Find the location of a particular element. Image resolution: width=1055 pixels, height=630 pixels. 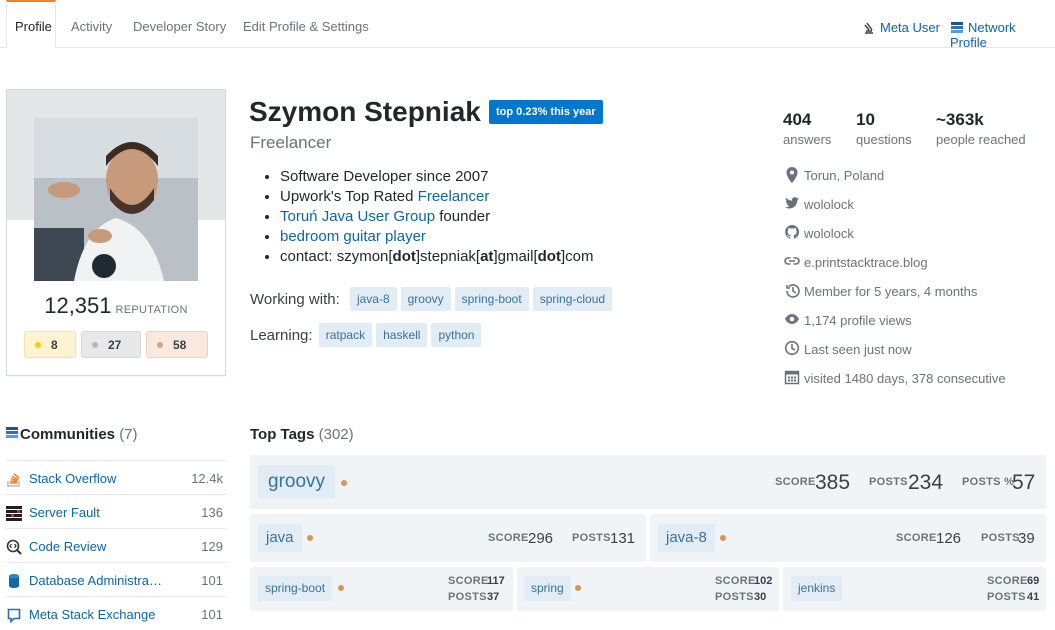

github-icon is located at coordinates (792, 231).